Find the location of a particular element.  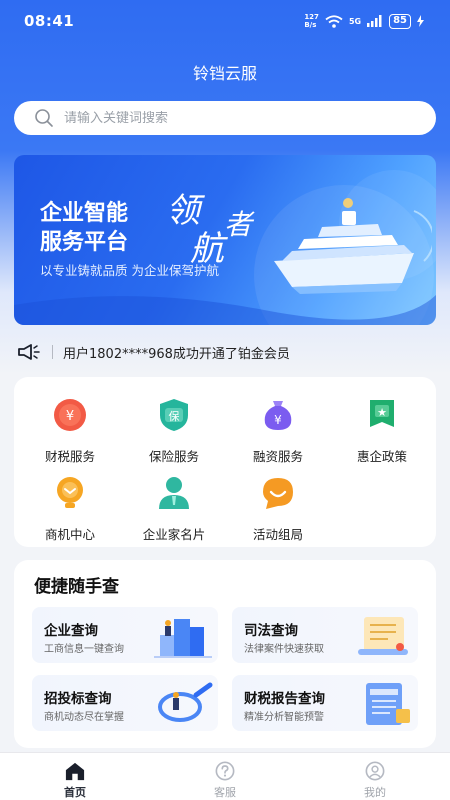

notice-divider is located at coordinates (52, 352).